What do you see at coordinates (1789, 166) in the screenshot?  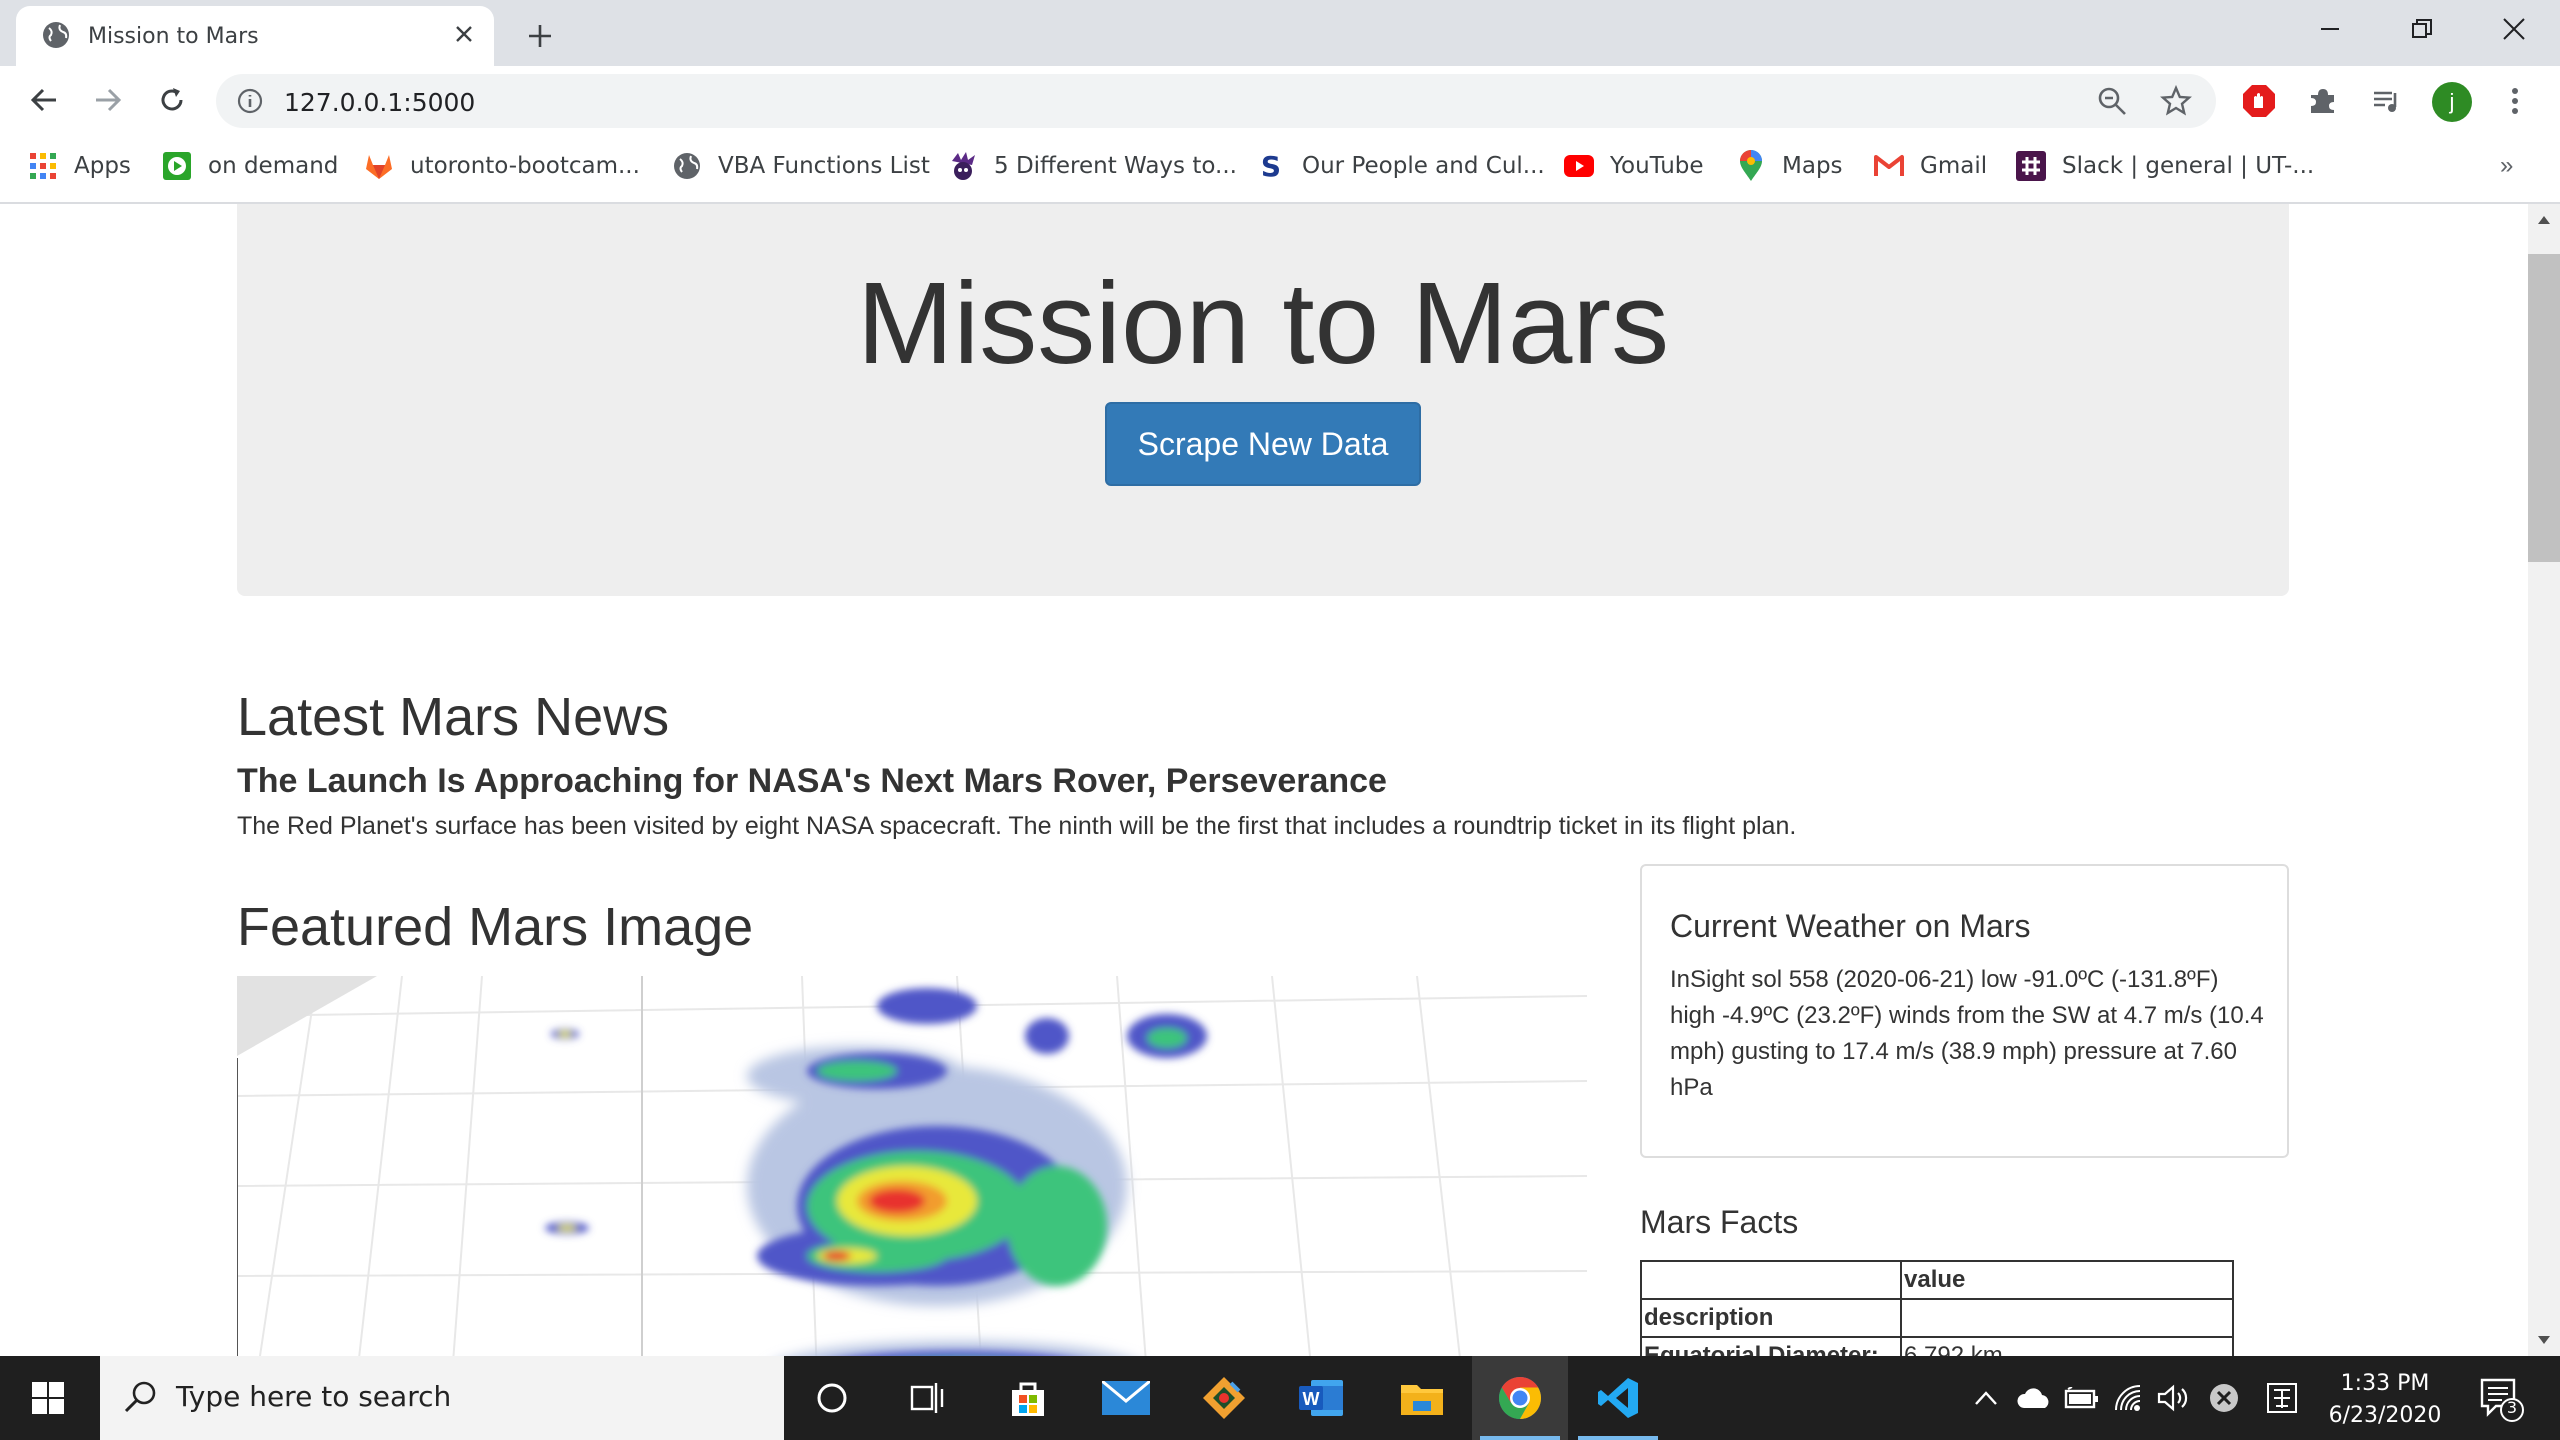 I see `bookmark-maps: Maps` at bounding box center [1789, 166].